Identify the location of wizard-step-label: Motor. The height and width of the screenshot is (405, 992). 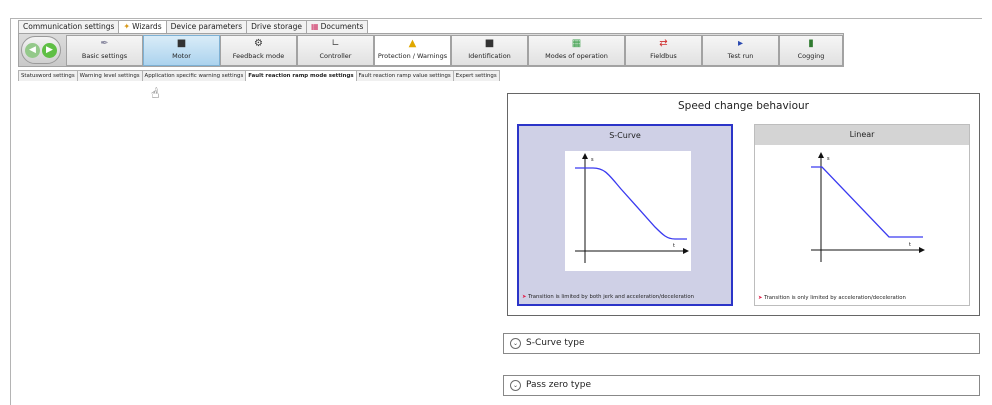
(181, 56).